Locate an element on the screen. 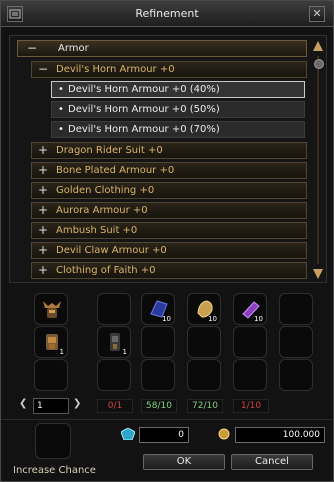  recipe-item: − Devil's Horn Armour +0 is located at coordinates (169, 69).